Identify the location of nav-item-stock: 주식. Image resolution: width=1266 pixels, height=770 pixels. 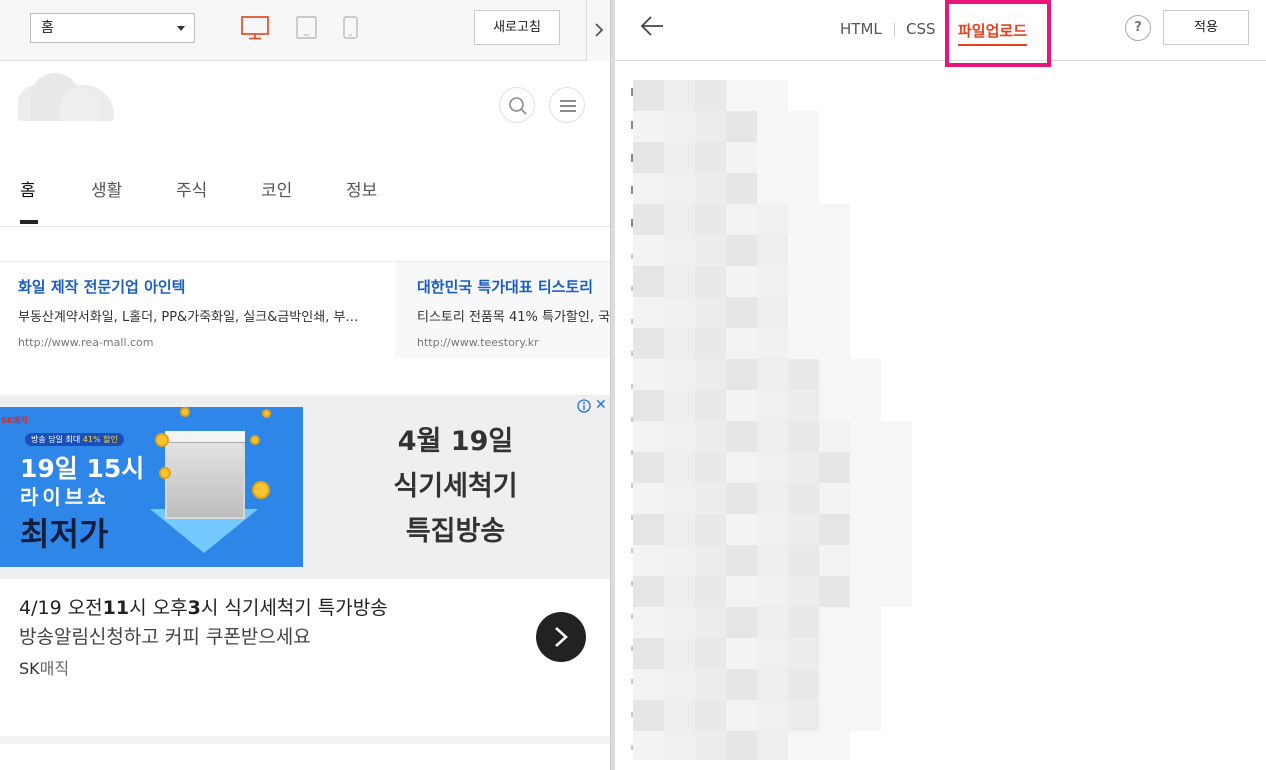
(191, 188).